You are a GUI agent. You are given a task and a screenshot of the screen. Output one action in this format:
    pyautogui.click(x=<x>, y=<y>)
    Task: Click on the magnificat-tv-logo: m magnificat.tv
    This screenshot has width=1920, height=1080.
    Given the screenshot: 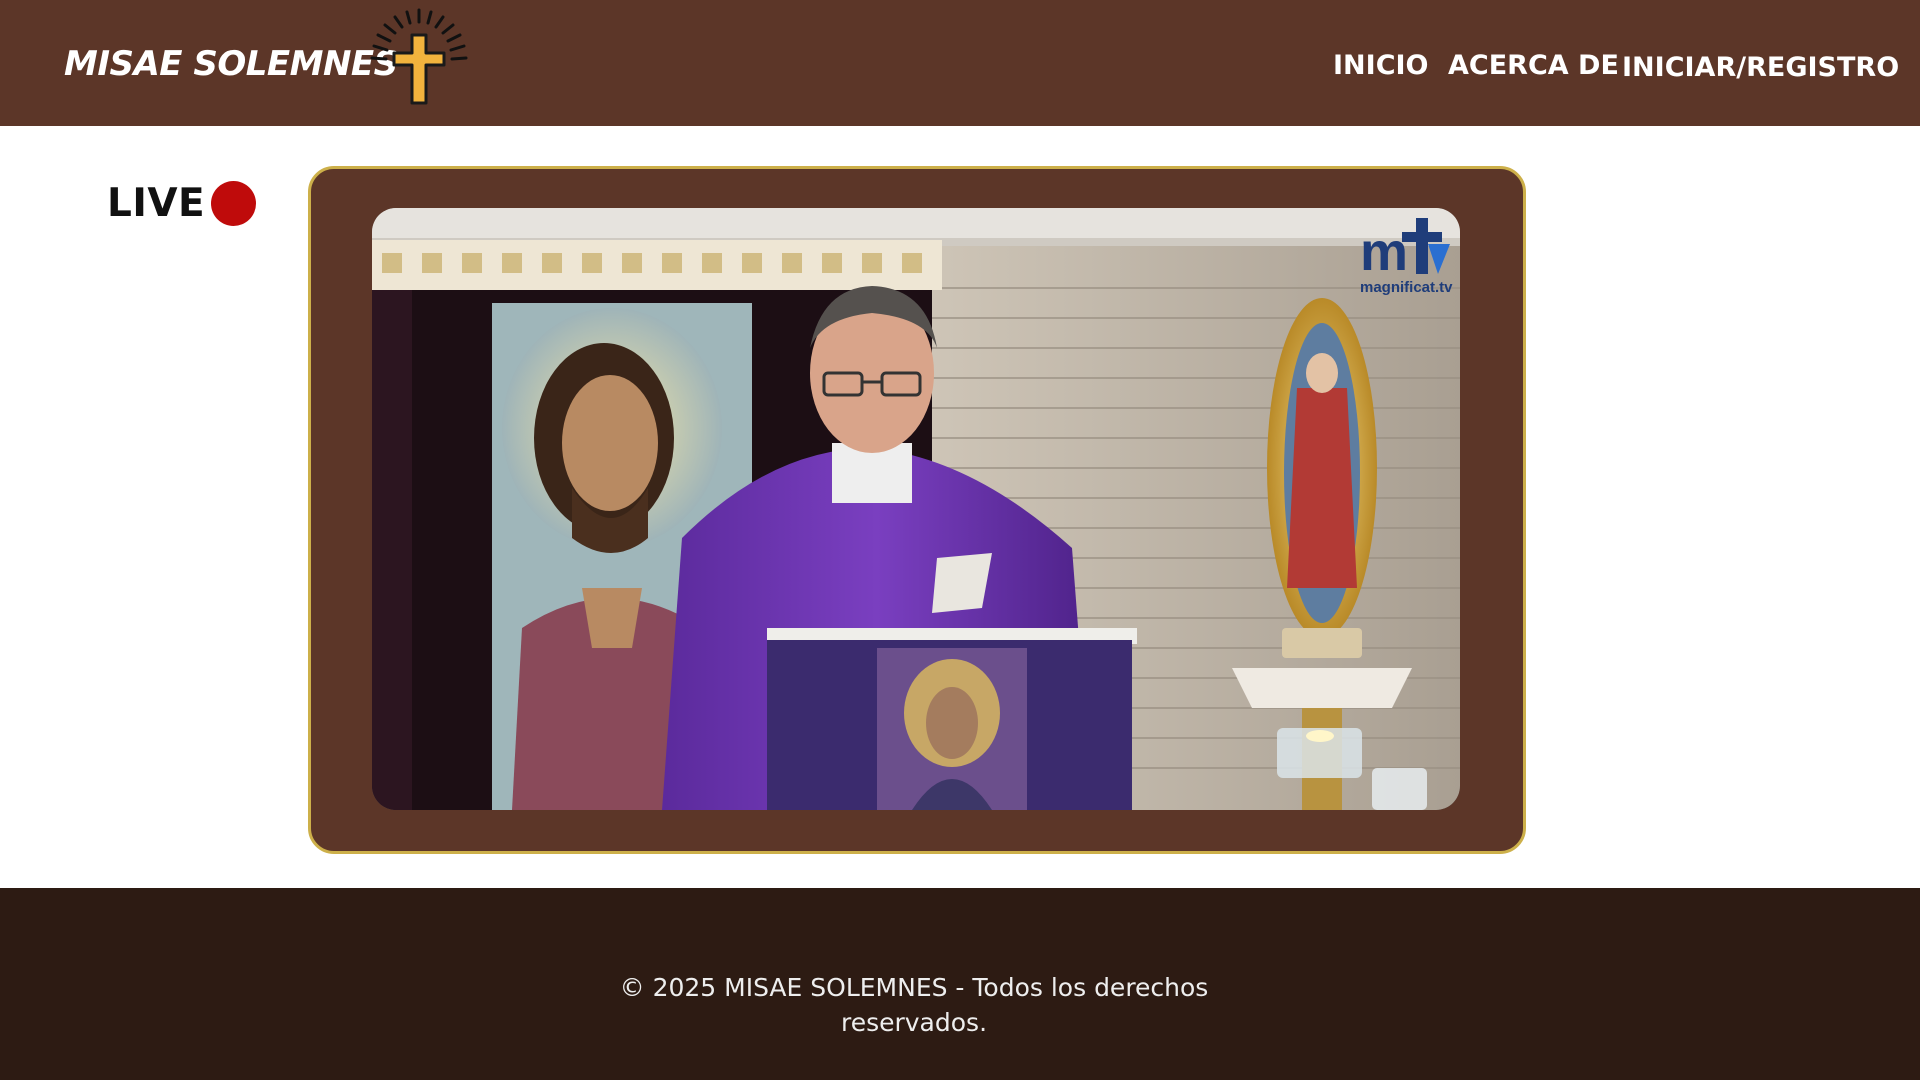 What is the action you would take?
    pyautogui.click(x=1406, y=257)
    